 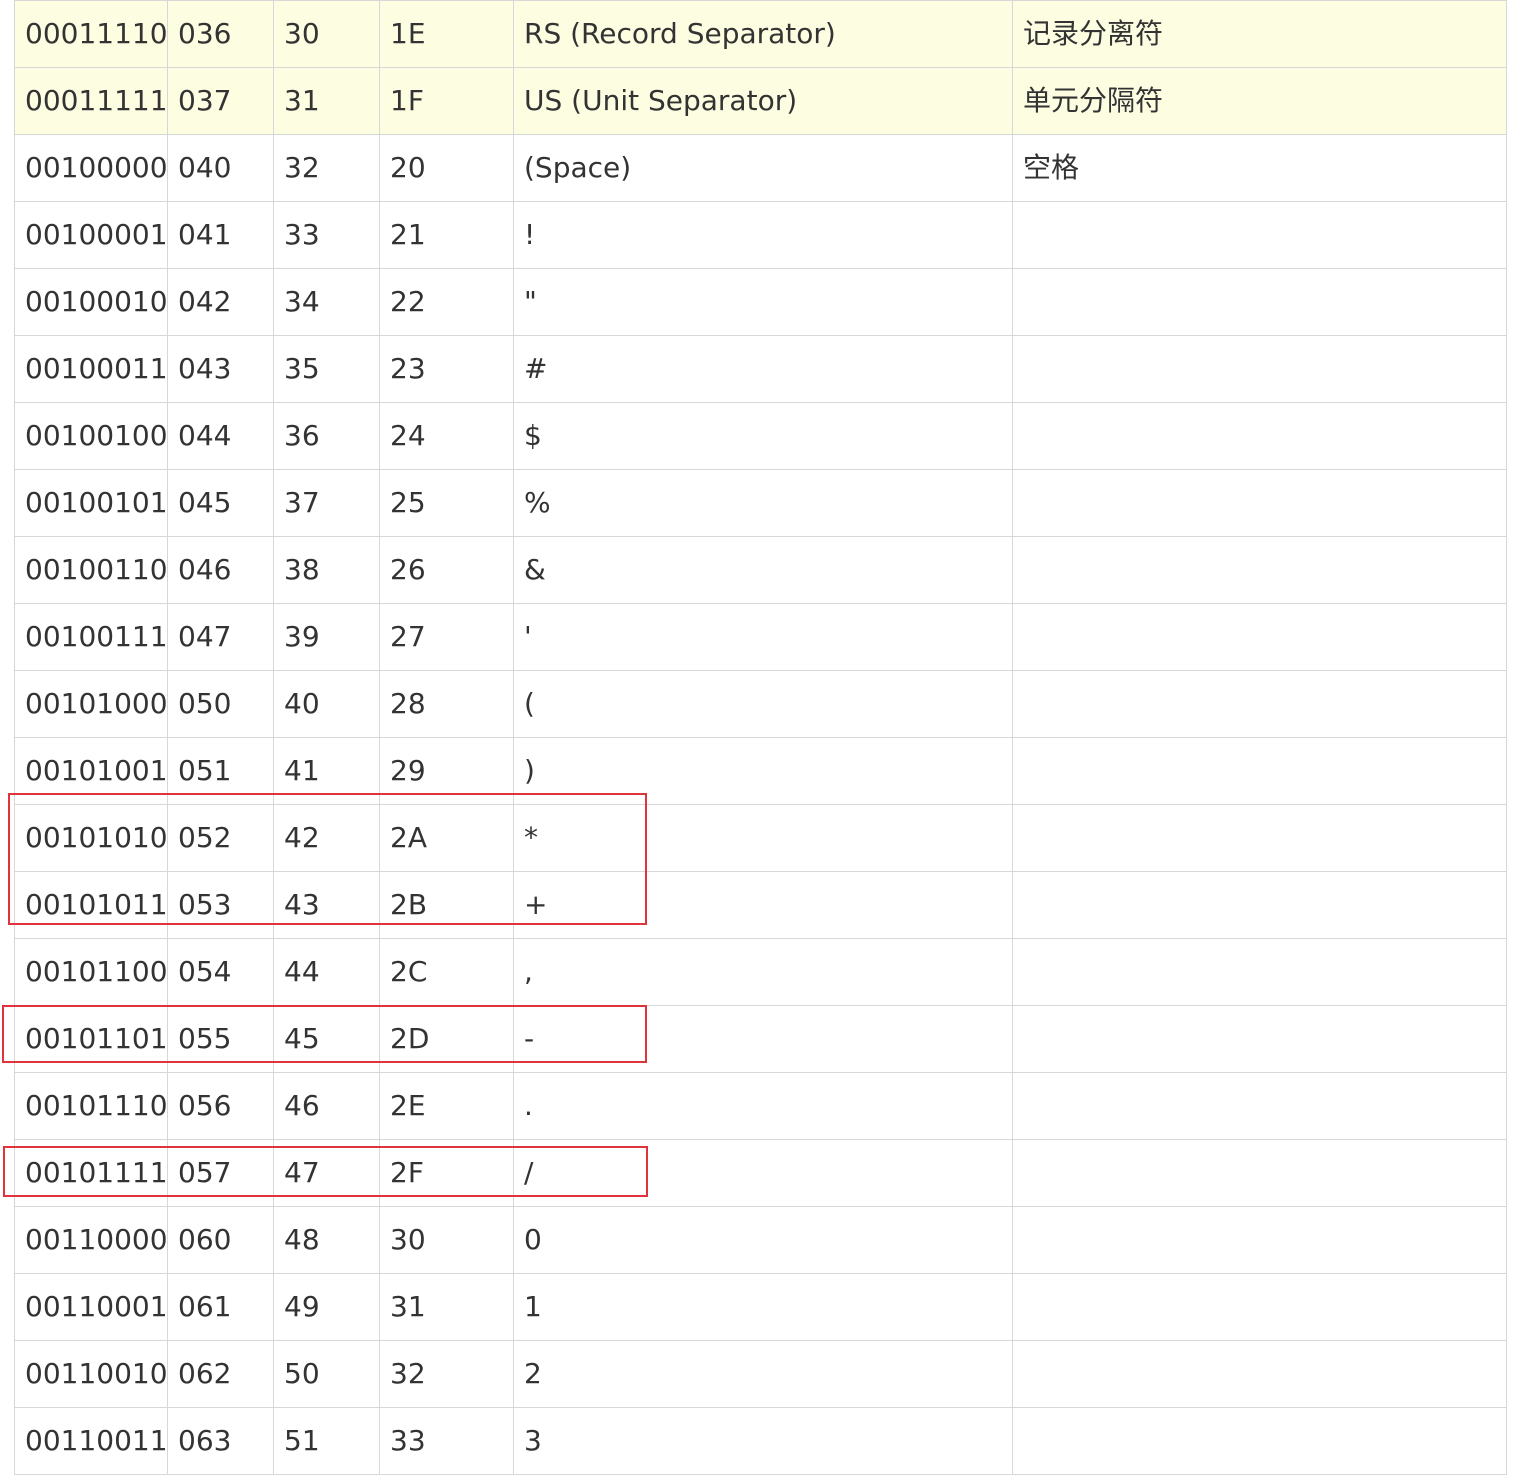 What do you see at coordinates (763, 1374) in the screenshot?
I see `cell-abbreviation: 2` at bounding box center [763, 1374].